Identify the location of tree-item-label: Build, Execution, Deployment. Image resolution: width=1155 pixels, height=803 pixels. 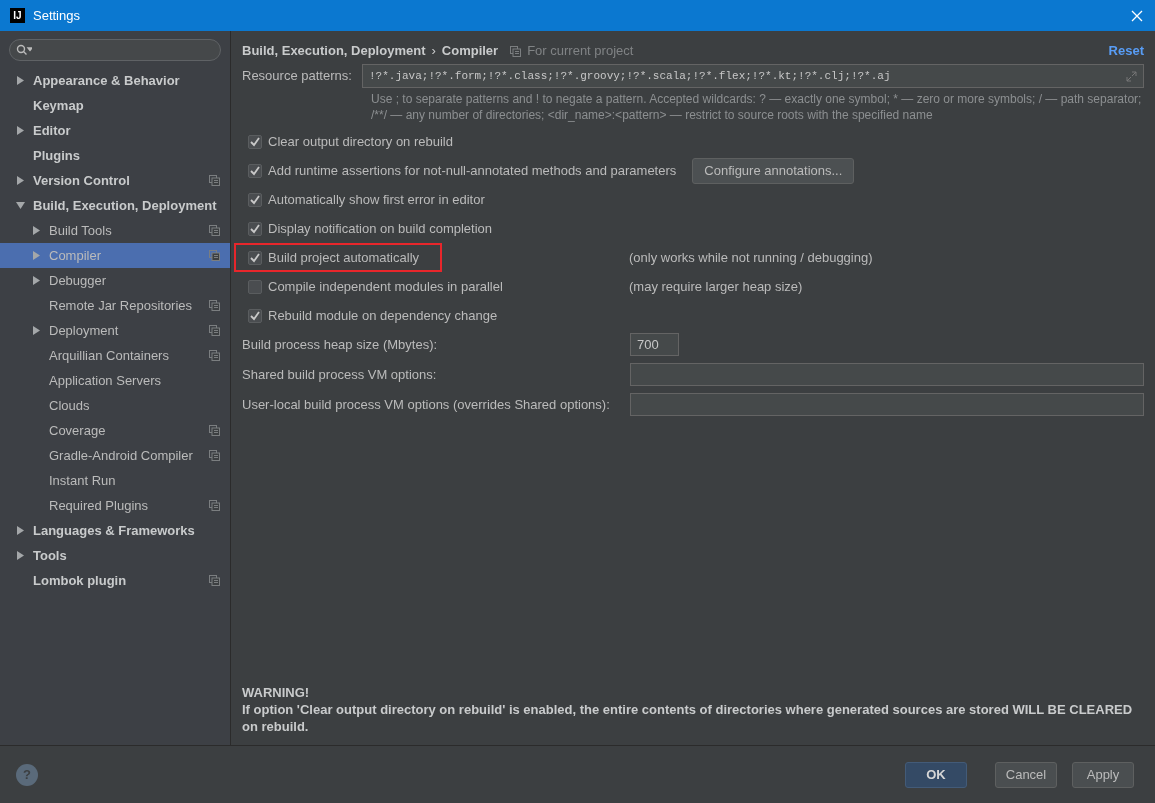
(125, 205).